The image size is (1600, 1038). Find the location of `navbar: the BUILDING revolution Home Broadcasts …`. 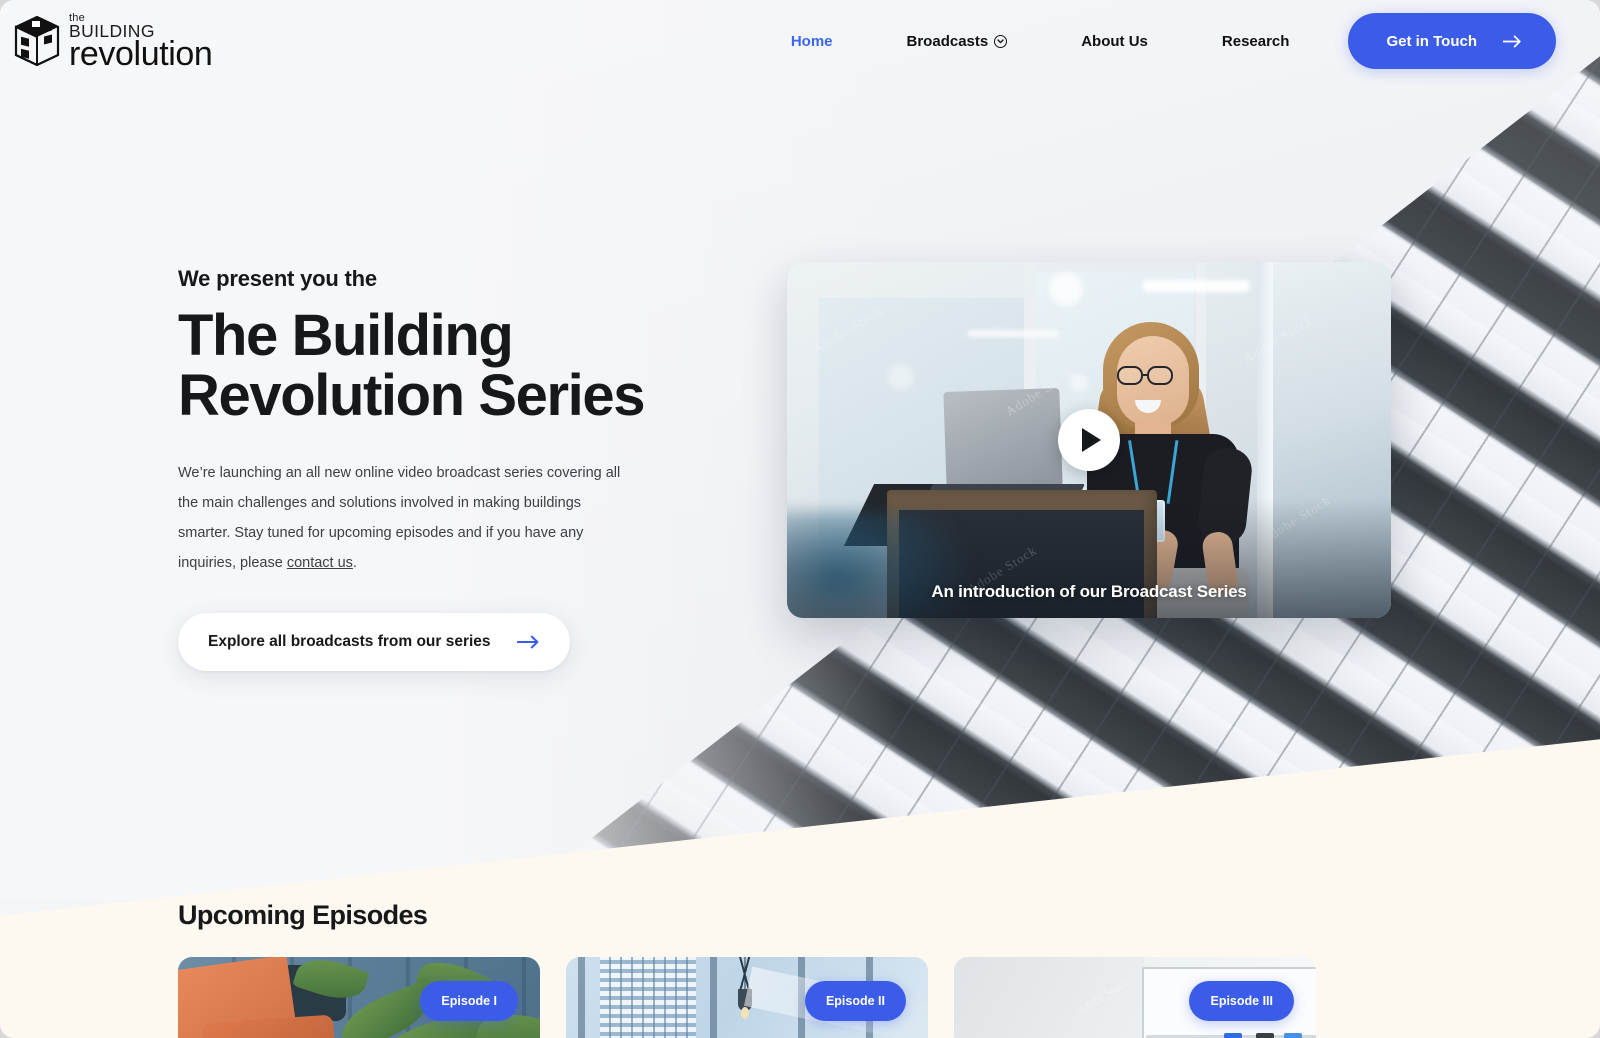

navbar: the BUILDING revolution Home Broadcasts … is located at coordinates (800, 41).